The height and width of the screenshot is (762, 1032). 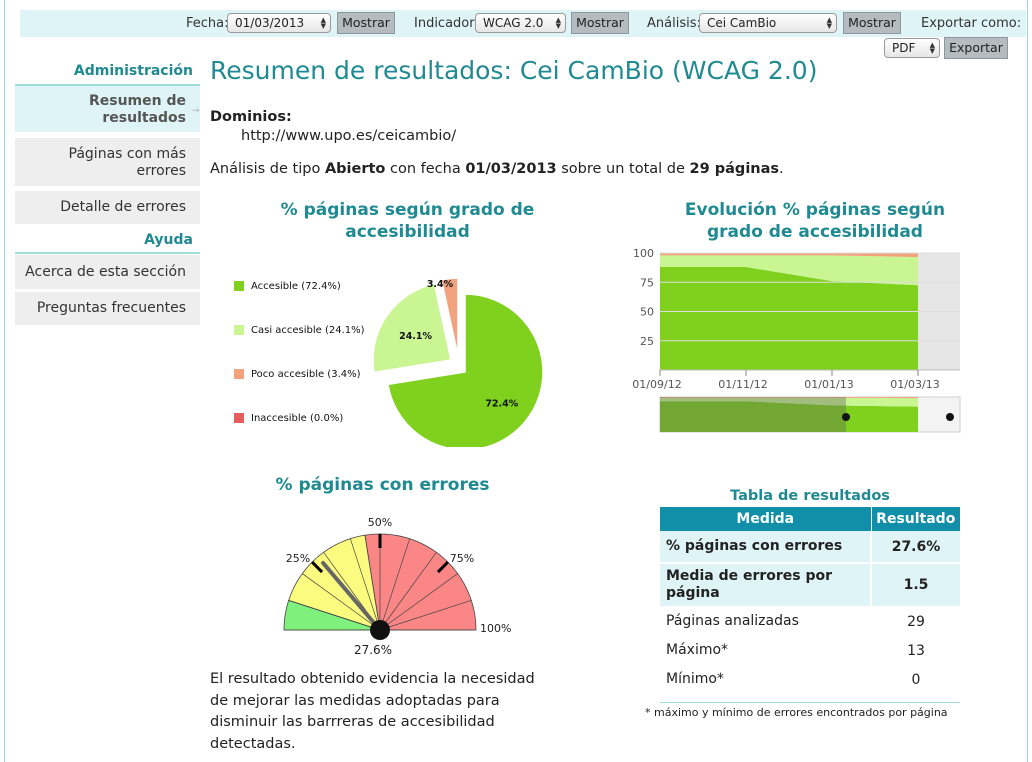 I want to click on legend-label: Casi accesible (24.1%), so click(x=308, y=330).